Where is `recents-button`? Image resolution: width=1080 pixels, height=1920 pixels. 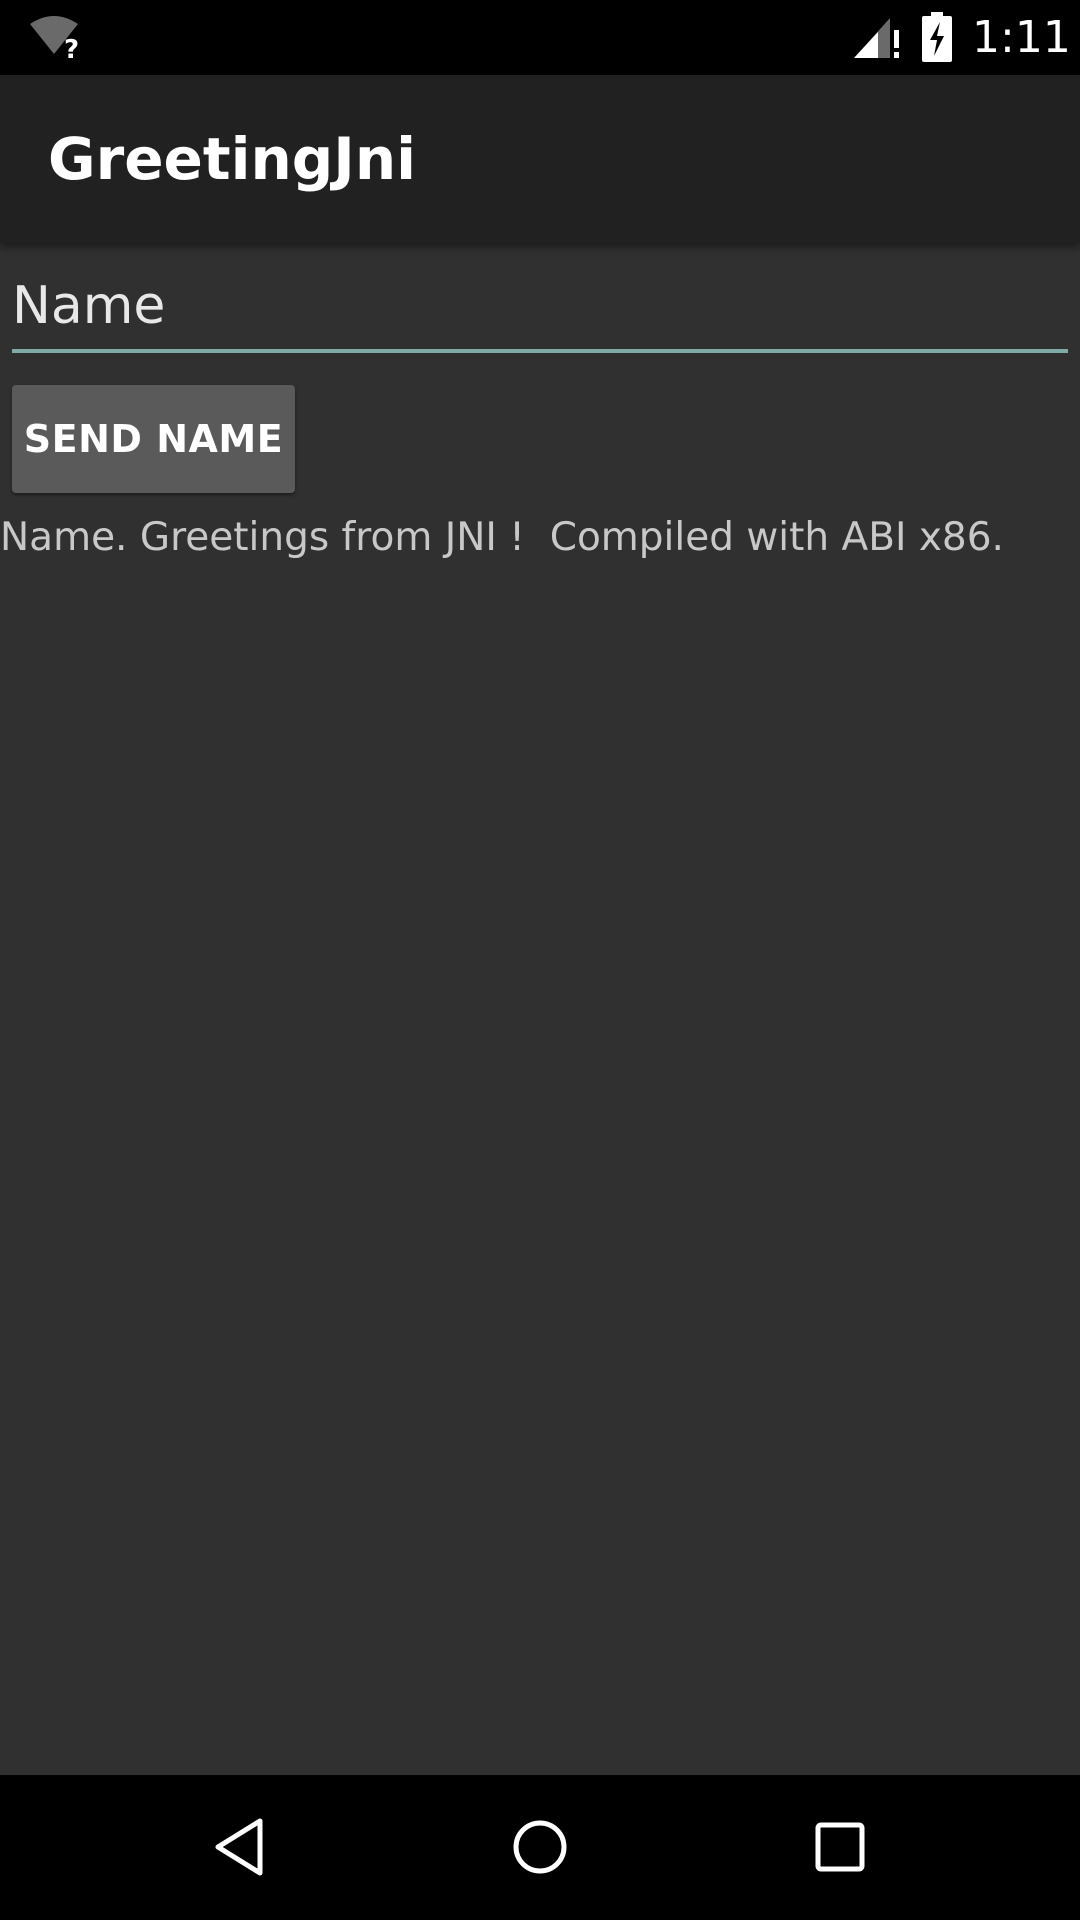
recents-button is located at coordinates (840, 1847).